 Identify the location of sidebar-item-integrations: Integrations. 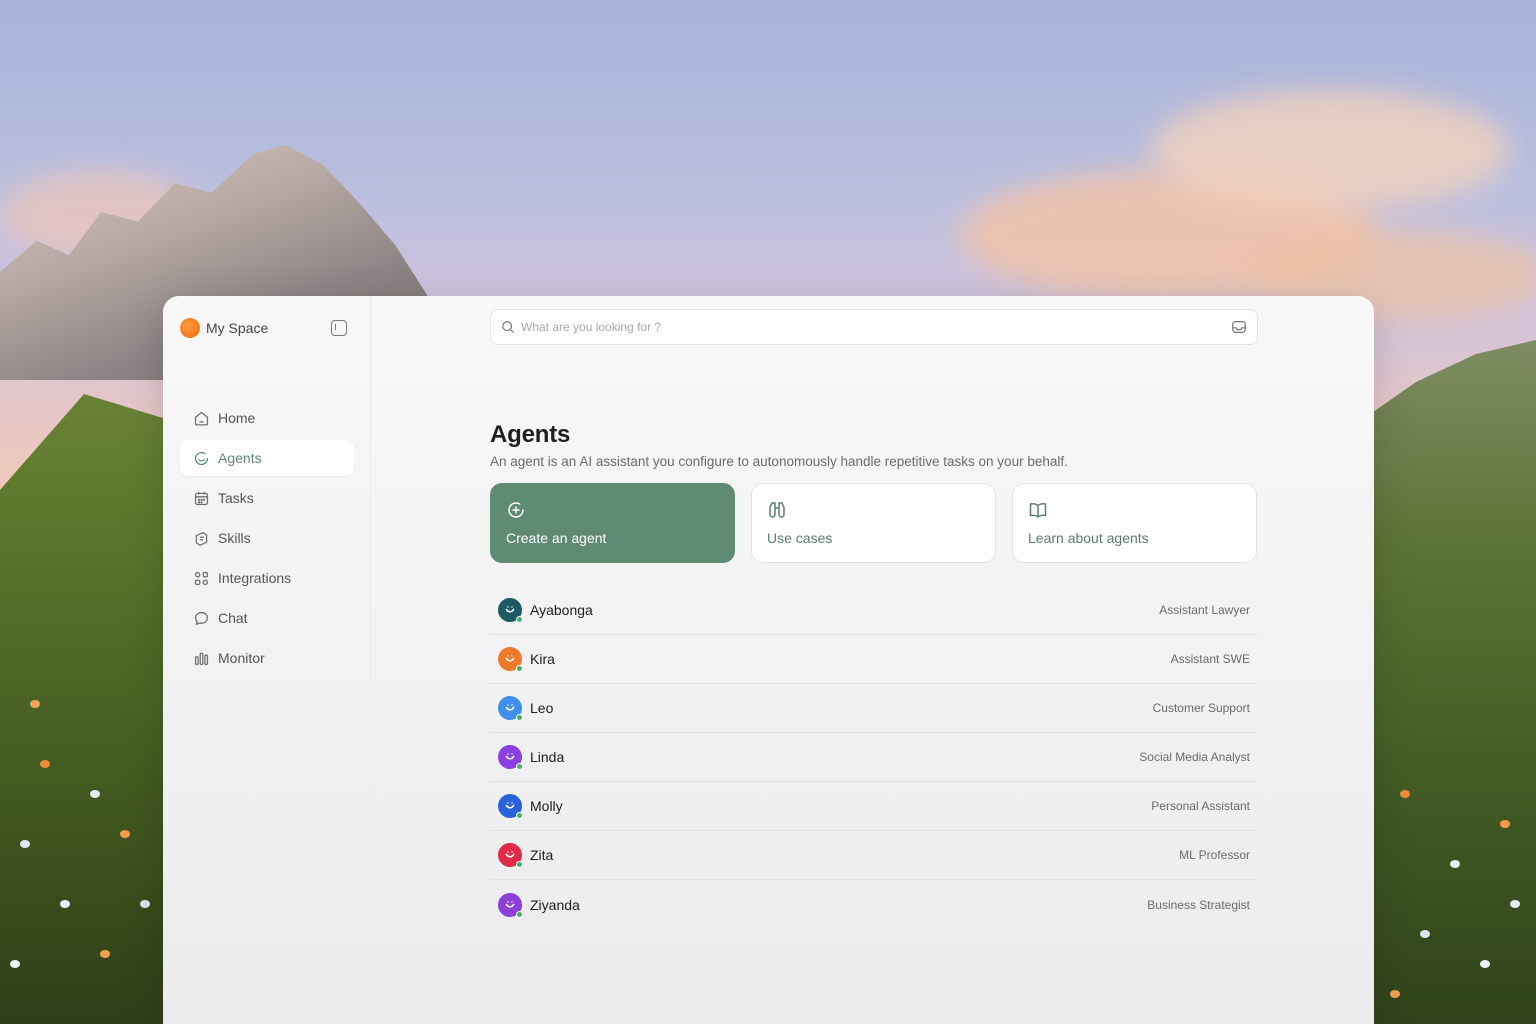
(267, 578).